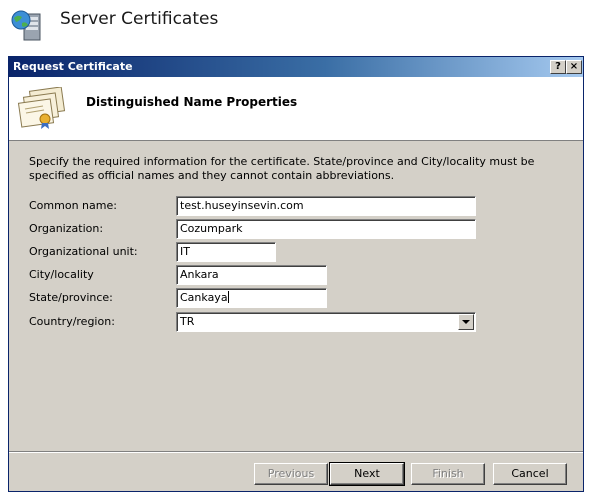 The height and width of the screenshot is (498, 590). What do you see at coordinates (72, 321) in the screenshot?
I see `country-region-label: Country/region:` at bounding box center [72, 321].